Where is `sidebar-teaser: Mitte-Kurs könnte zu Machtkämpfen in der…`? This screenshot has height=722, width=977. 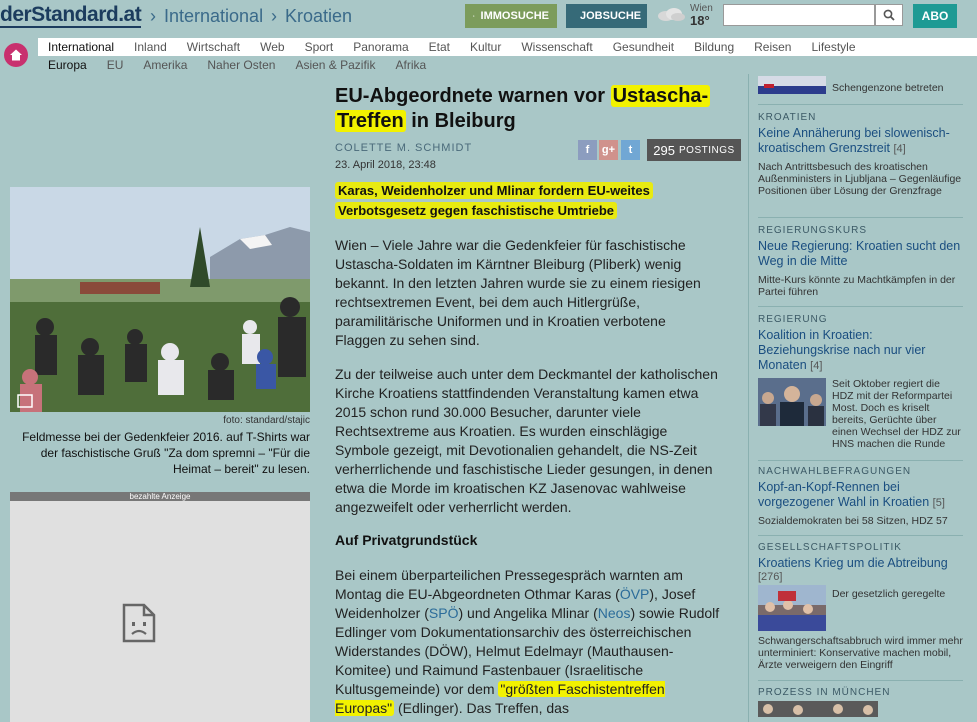
sidebar-teaser: Mitte-Kurs könnte zu Machtkämpfen in der… is located at coordinates (857, 286).